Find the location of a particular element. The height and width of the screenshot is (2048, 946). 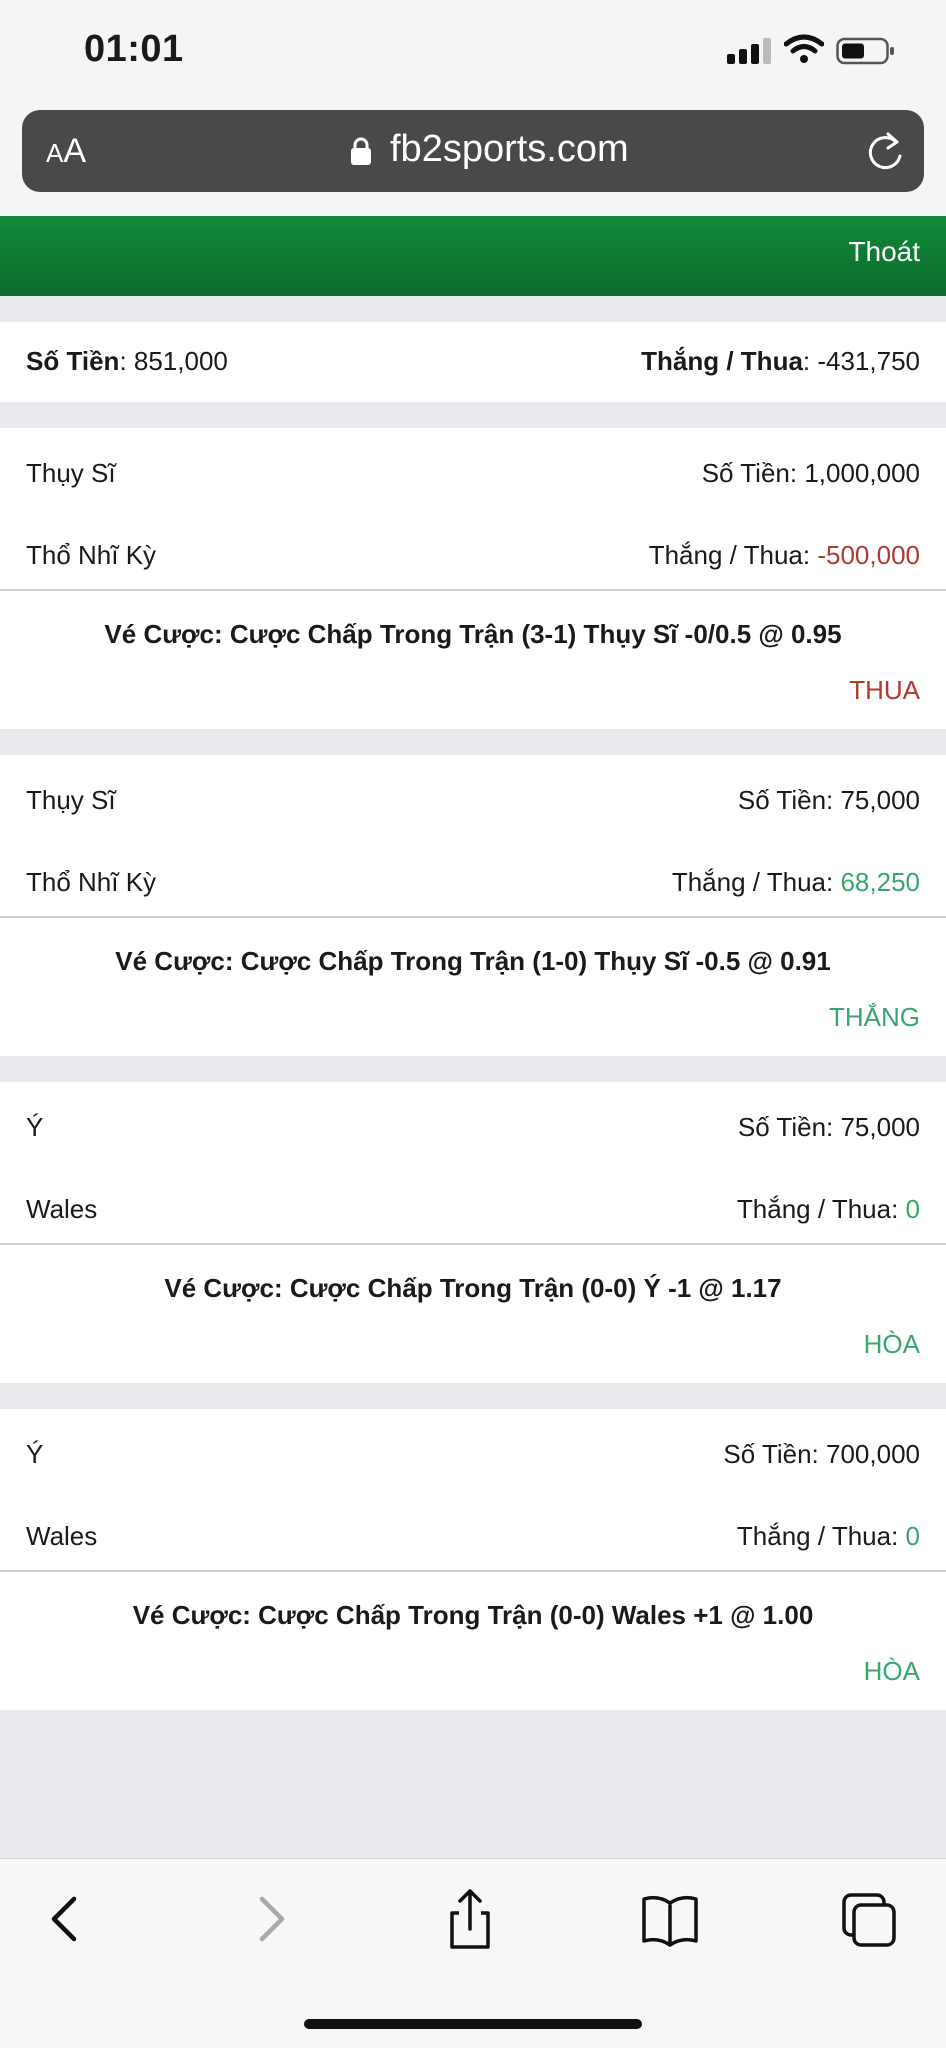

summary-amount: Số Tiền: 851,000 is located at coordinates (127, 361).